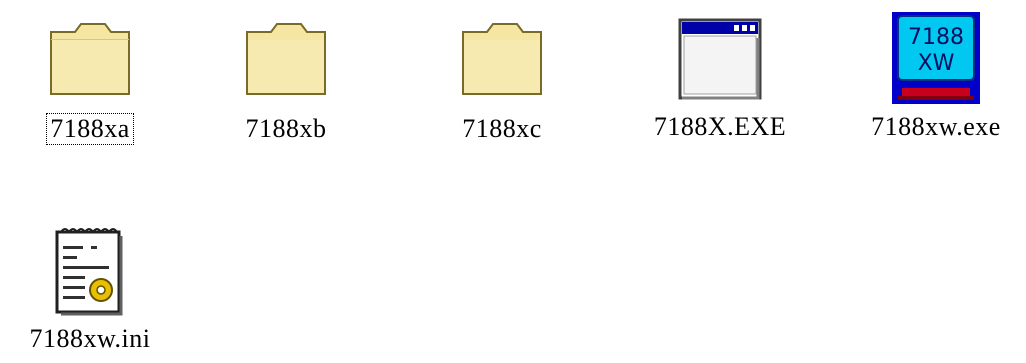 The image size is (1026, 363). What do you see at coordinates (720, 58) in the screenshot?
I see `application-window-icon` at bounding box center [720, 58].